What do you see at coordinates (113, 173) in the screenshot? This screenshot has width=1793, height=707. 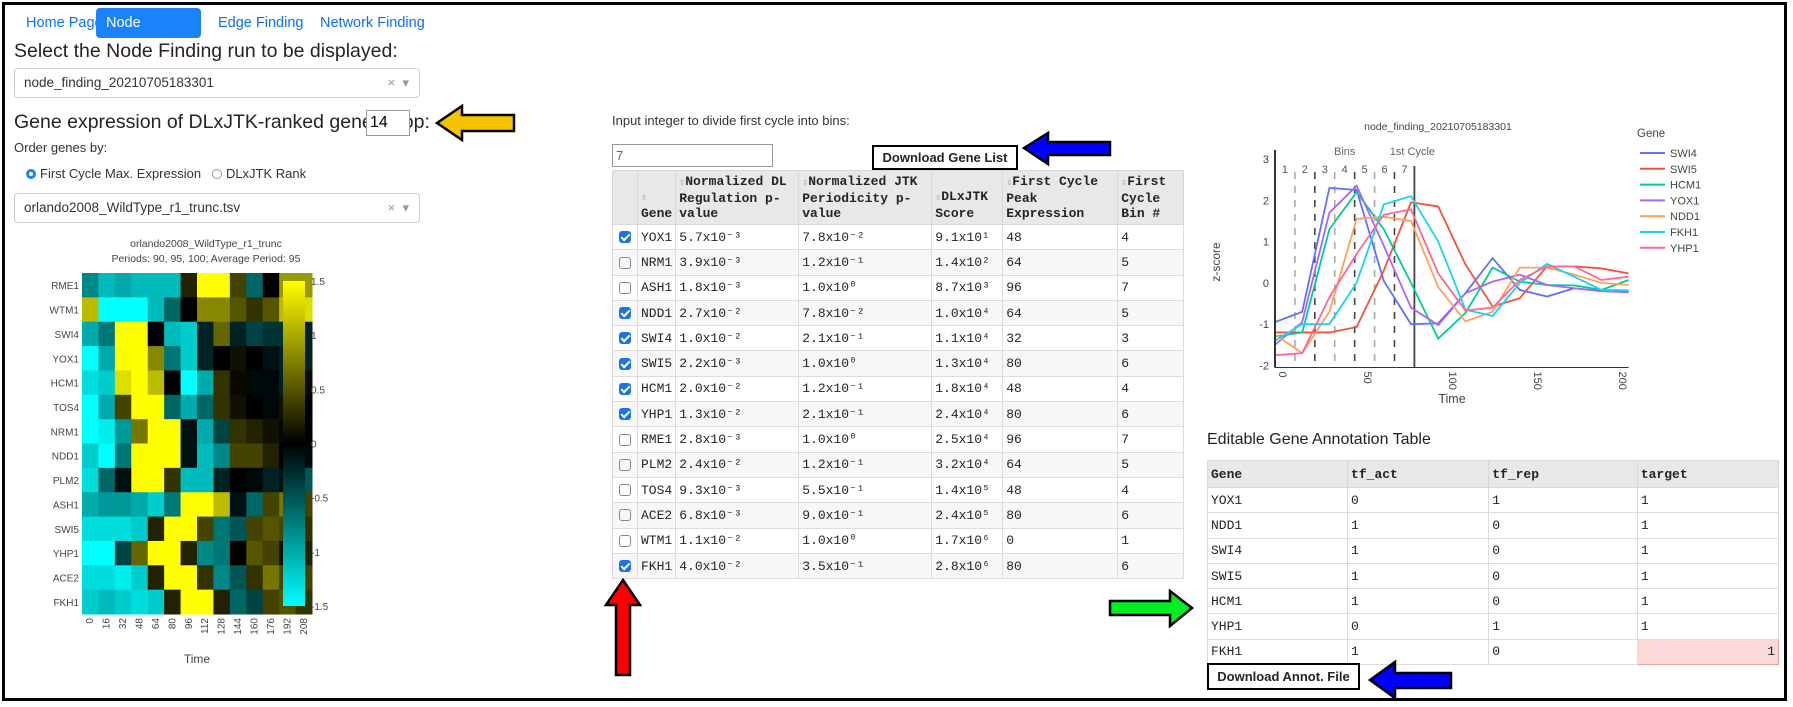 I see `radio-first-cycle: First Cycle Max. Expression` at bounding box center [113, 173].